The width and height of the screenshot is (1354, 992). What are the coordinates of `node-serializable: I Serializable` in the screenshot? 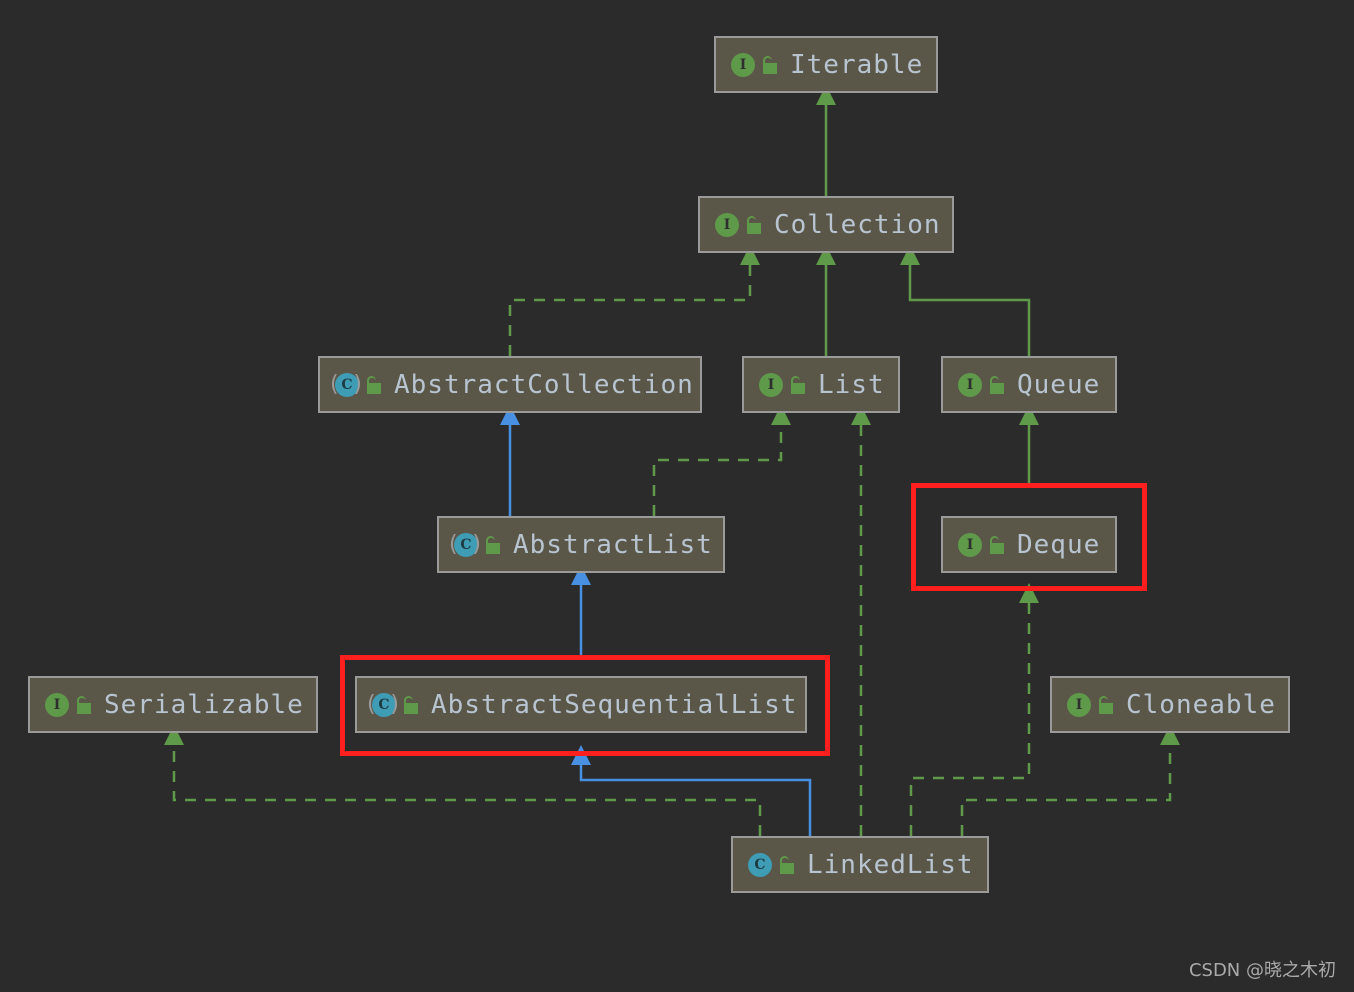 It's located at (173, 704).